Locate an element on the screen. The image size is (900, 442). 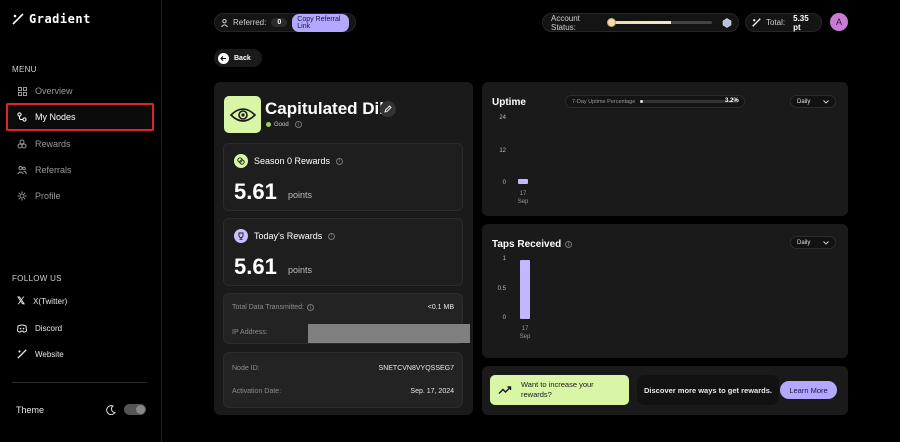
logo: Gradient is located at coordinates (51, 19).